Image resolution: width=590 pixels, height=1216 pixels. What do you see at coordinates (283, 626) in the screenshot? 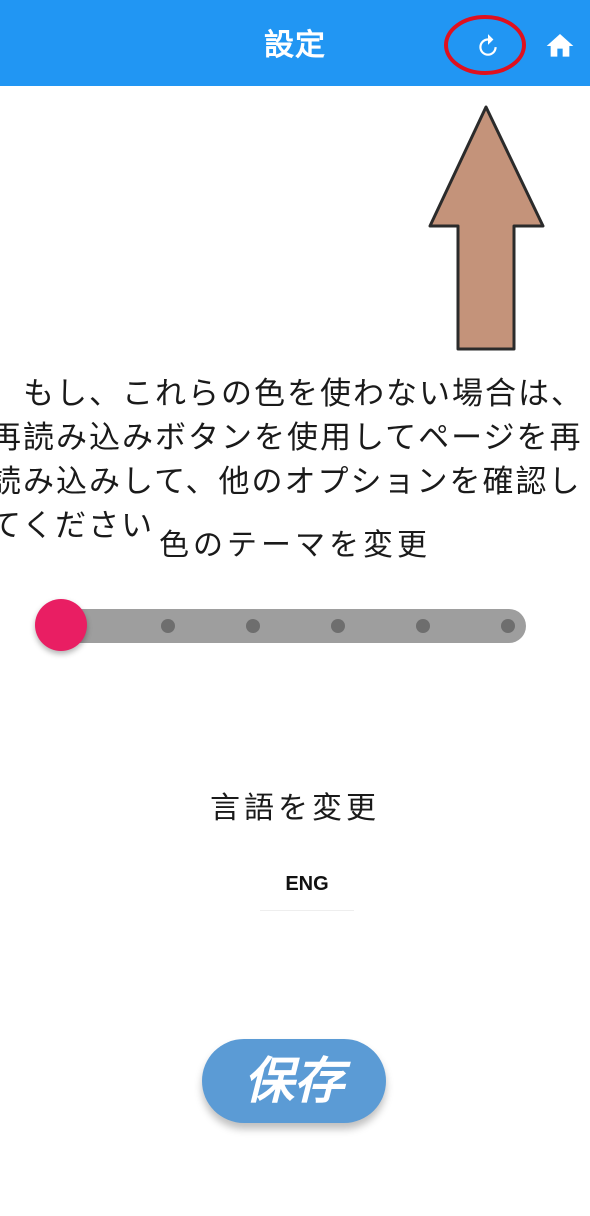
I see `slider-track` at bounding box center [283, 626].